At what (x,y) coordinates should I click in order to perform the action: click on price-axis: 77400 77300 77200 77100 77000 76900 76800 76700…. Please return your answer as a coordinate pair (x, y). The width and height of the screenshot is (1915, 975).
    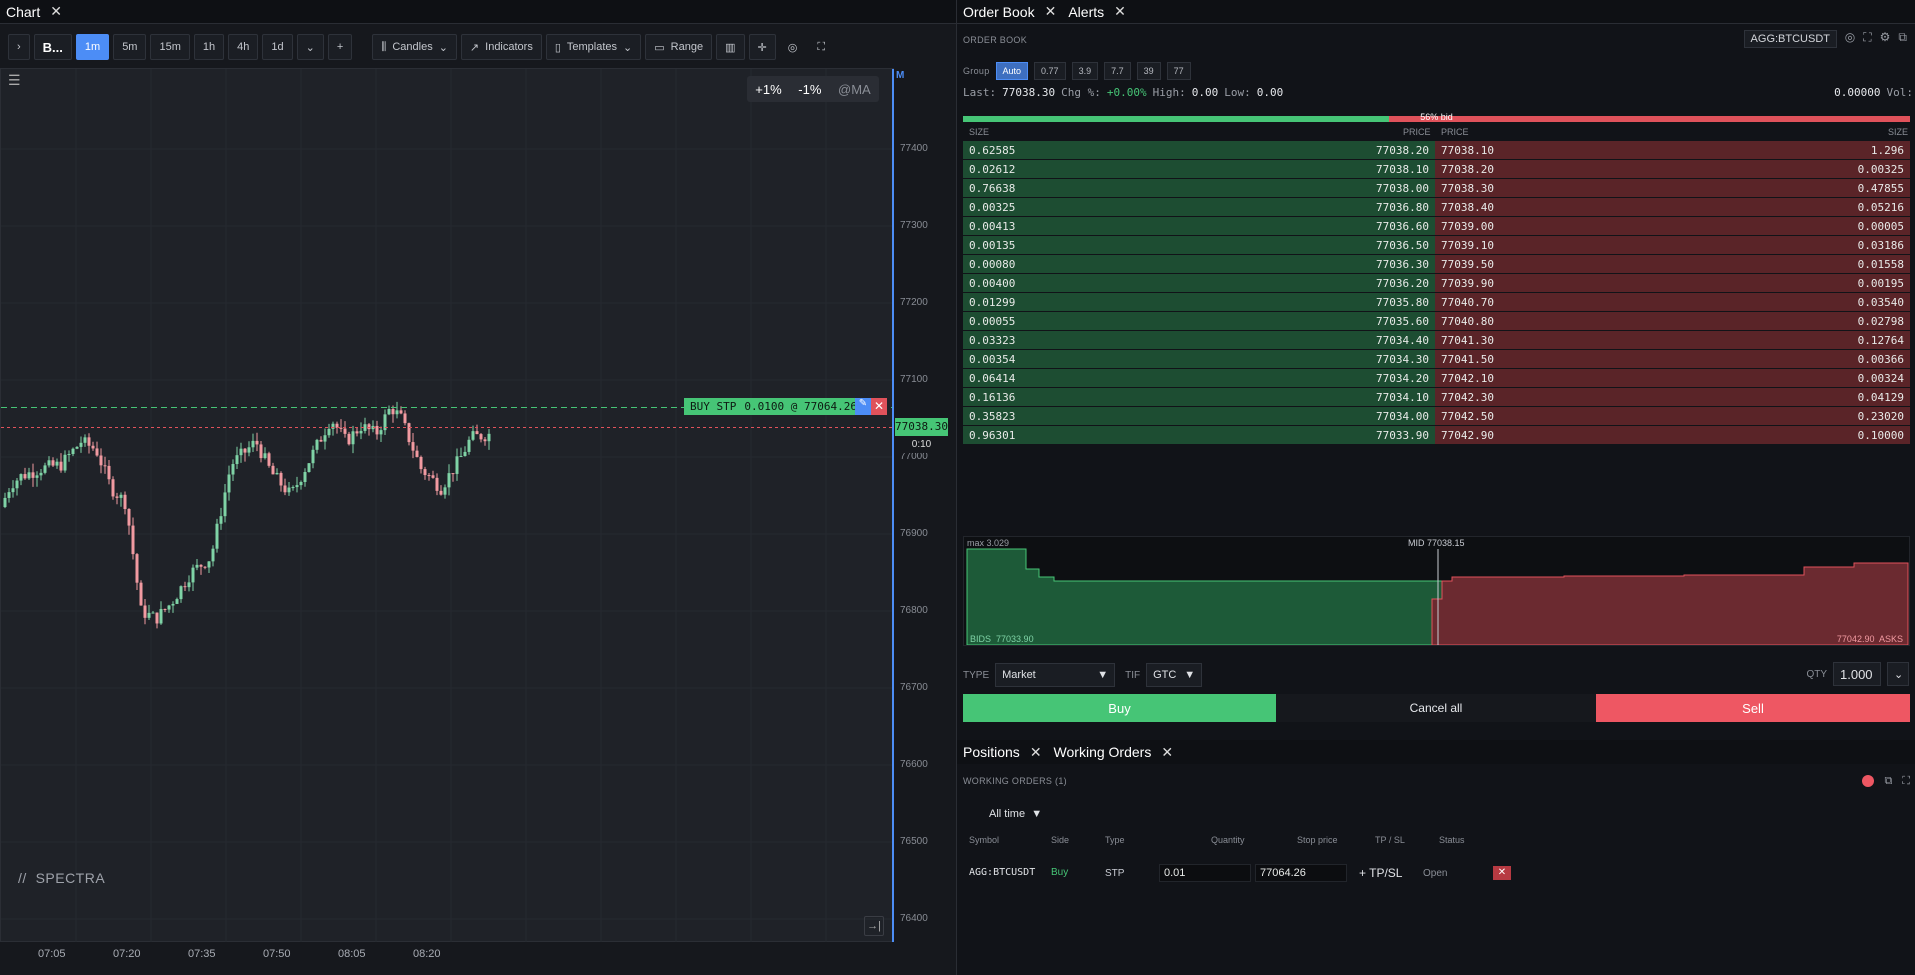
    Looking at the image, I should click on (922, 505).